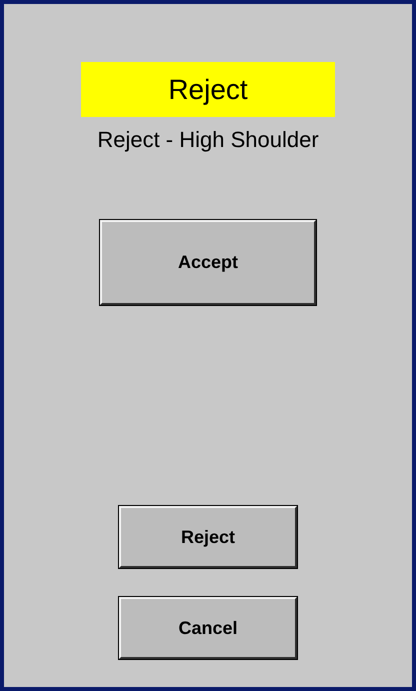 The image size is (416, 691). I want to click on accept-button: Accept, so click(208, 262).